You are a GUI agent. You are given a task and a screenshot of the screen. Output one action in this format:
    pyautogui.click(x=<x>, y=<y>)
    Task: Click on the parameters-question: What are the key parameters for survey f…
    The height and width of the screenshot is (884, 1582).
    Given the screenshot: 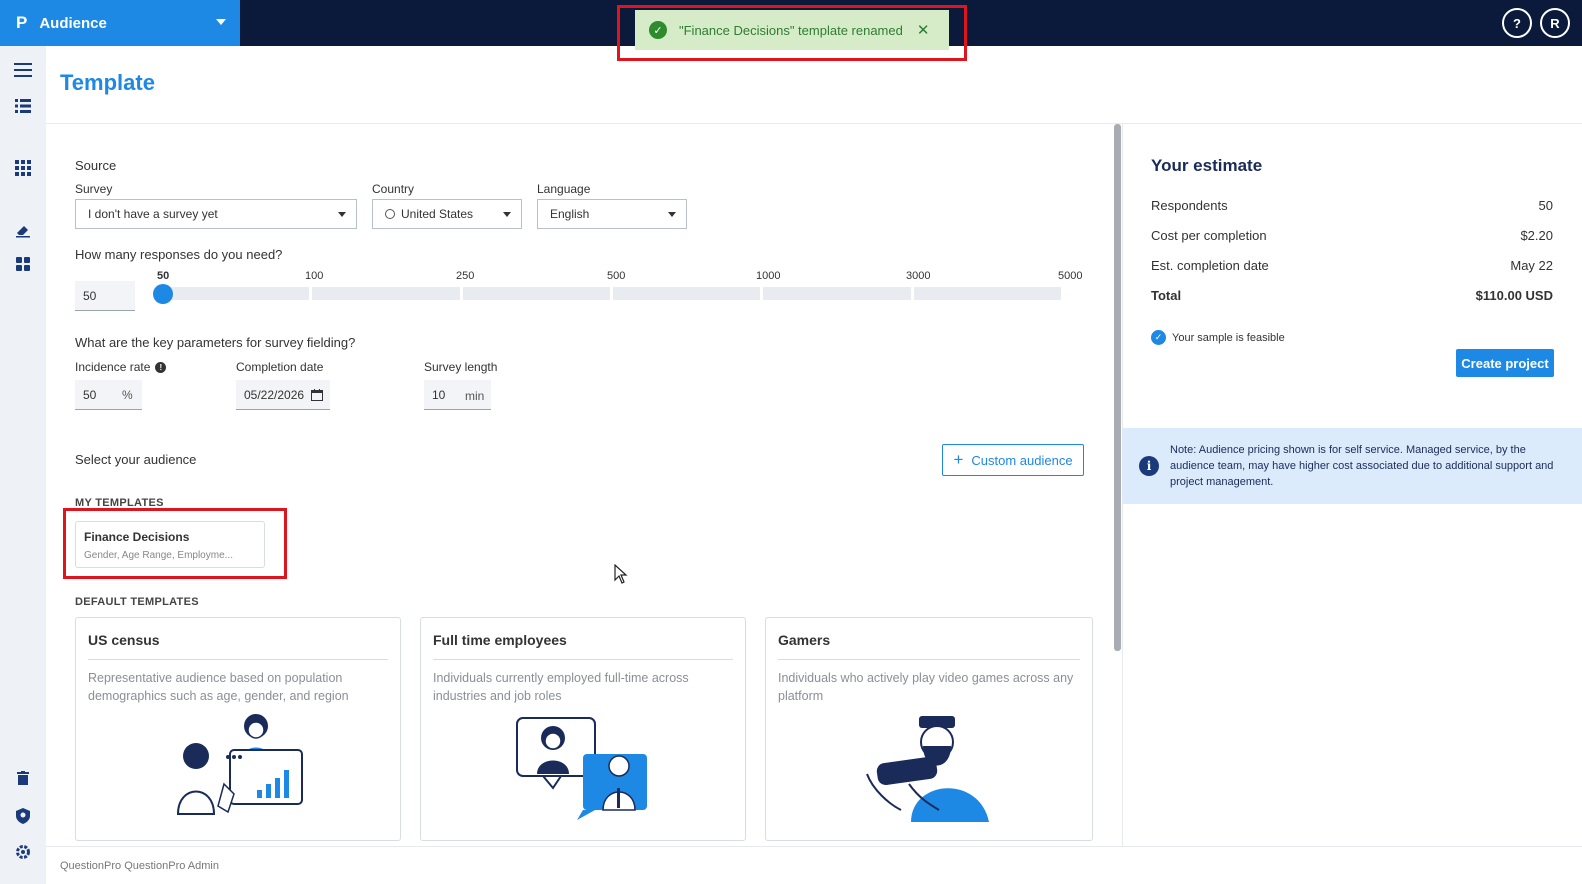 What is the action you would take?
    pyautogui.click(x=215, y=342)
    